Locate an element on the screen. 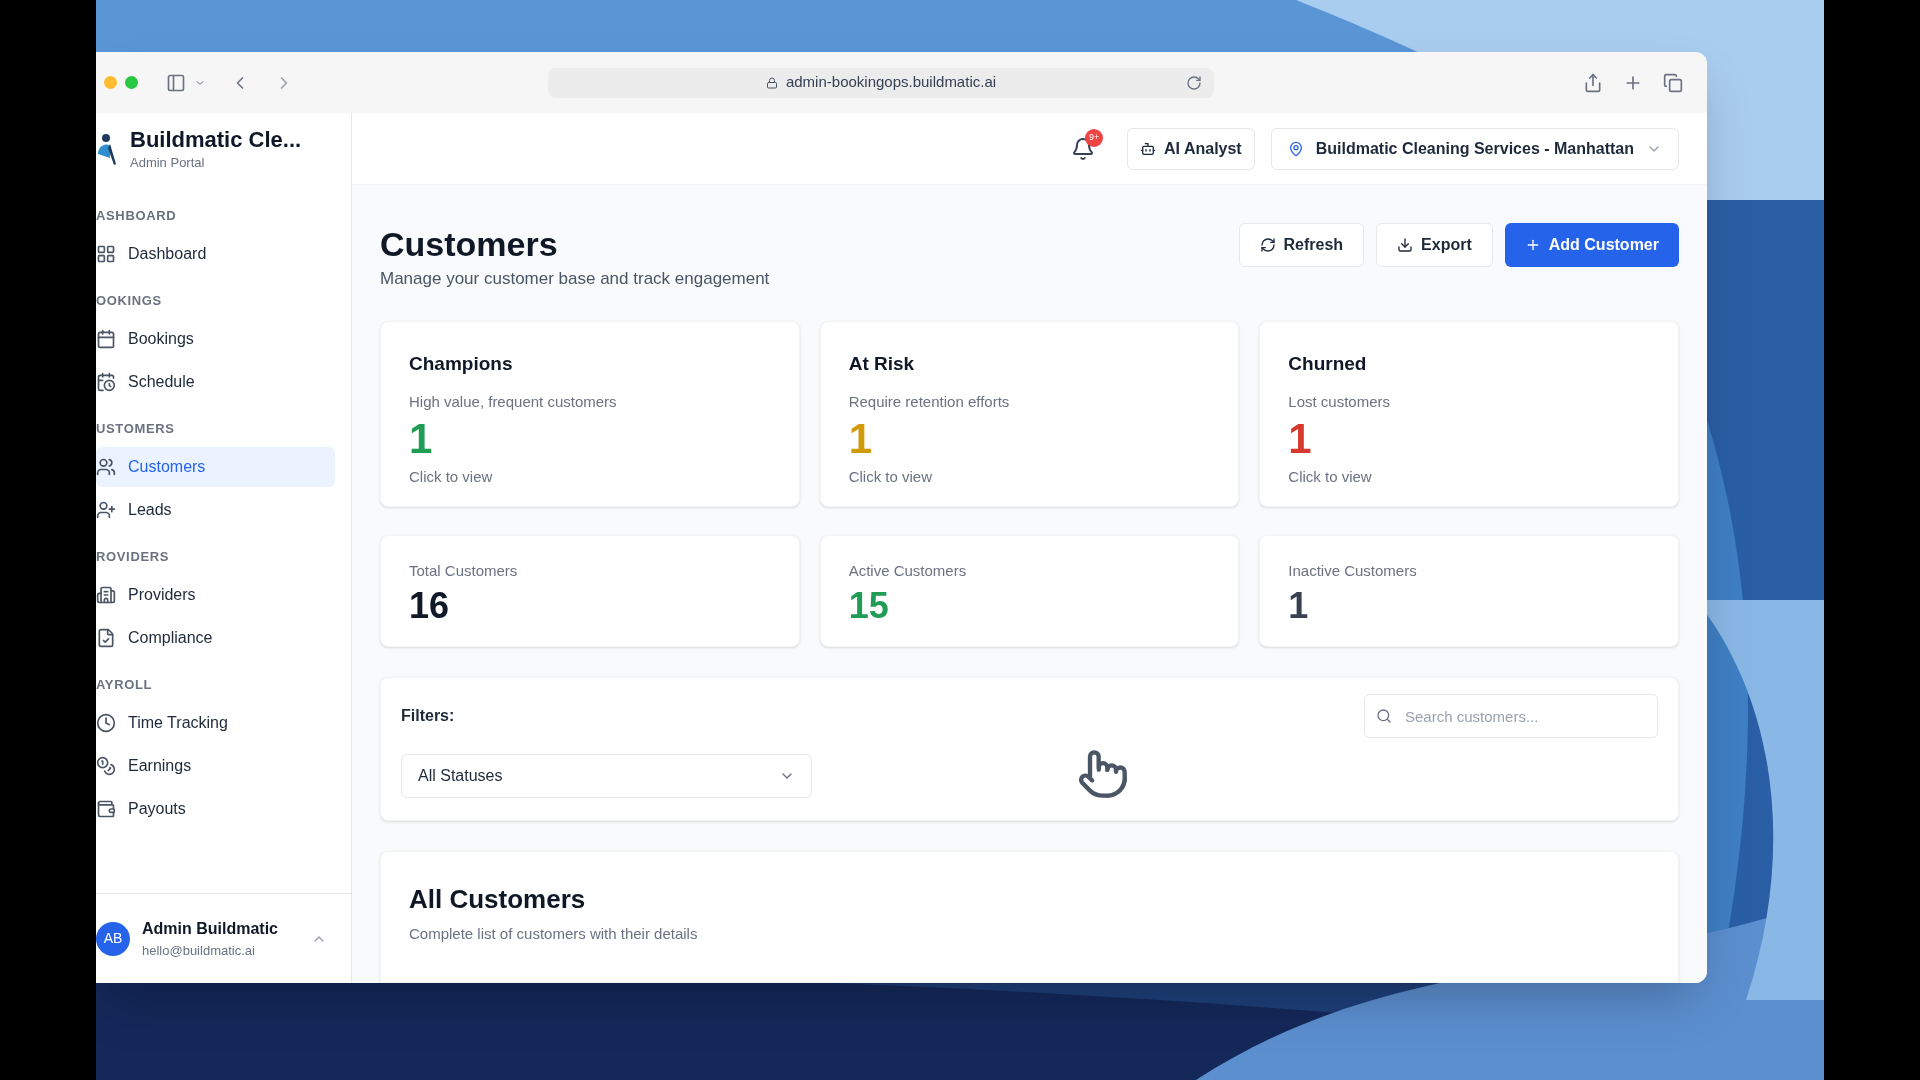  nav-item: Payouts is located at coordinates (215, 809).